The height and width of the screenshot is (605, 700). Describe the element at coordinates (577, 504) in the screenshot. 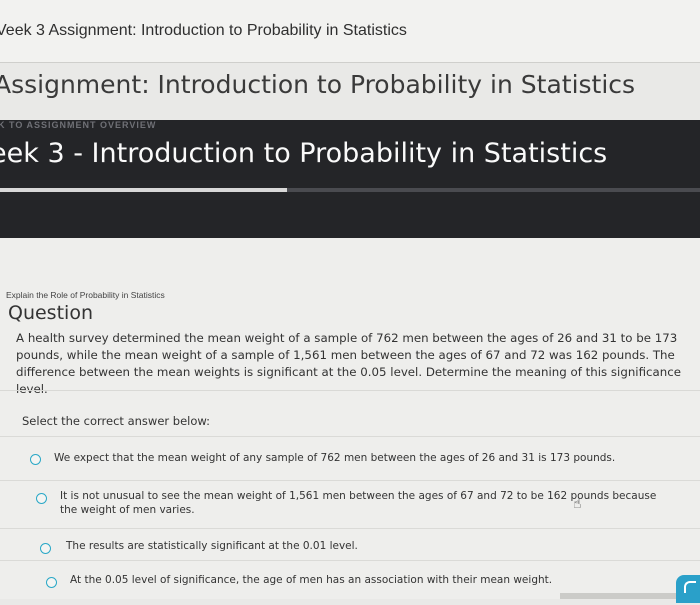

I see `hand-pointer-icon: ☝` at that location.